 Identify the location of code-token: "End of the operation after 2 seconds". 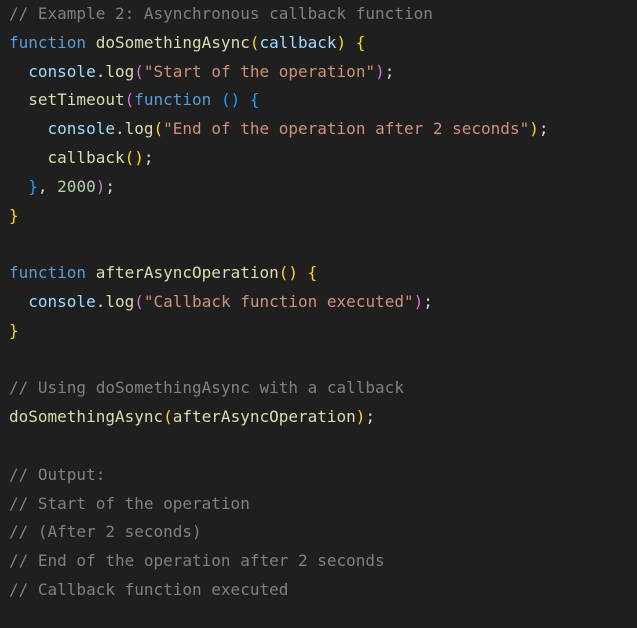
(346, 129).